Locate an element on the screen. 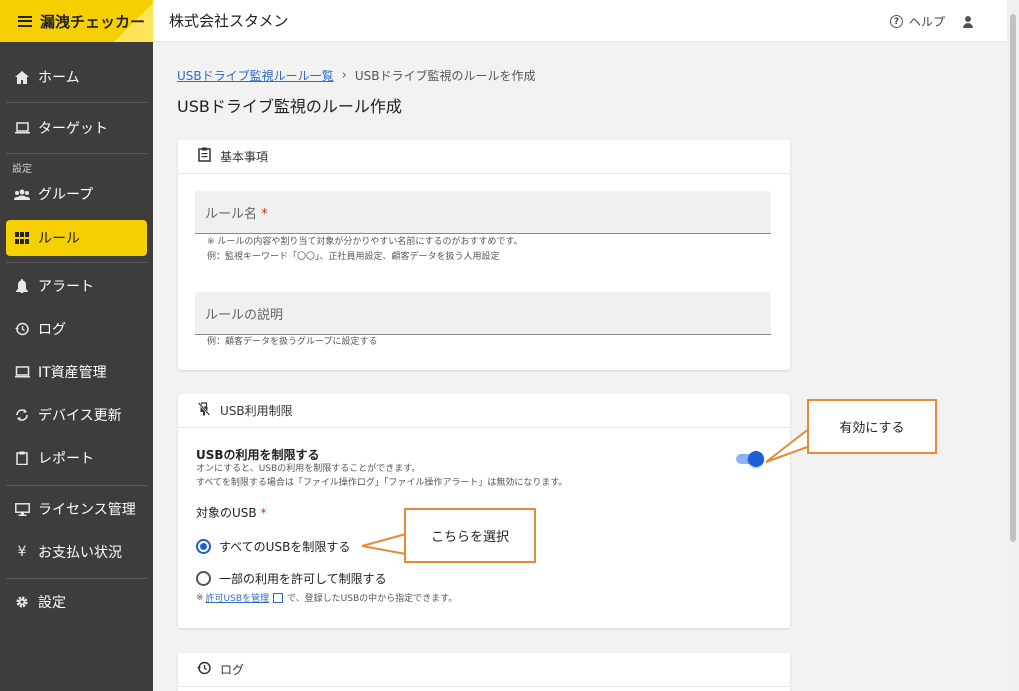  rule-name-field: ルール名 * is located at coordinates (483, 212).